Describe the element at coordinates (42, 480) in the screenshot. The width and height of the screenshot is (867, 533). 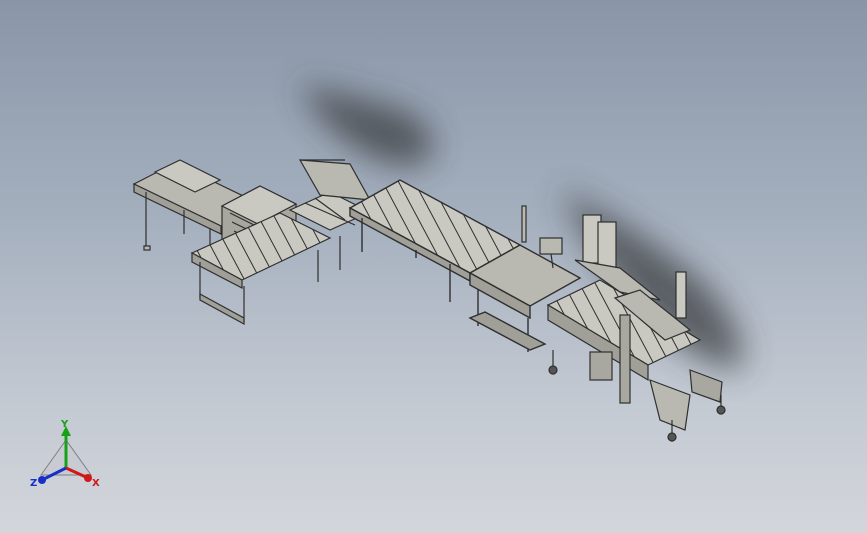
I see `z-axis-arrow` at that location.